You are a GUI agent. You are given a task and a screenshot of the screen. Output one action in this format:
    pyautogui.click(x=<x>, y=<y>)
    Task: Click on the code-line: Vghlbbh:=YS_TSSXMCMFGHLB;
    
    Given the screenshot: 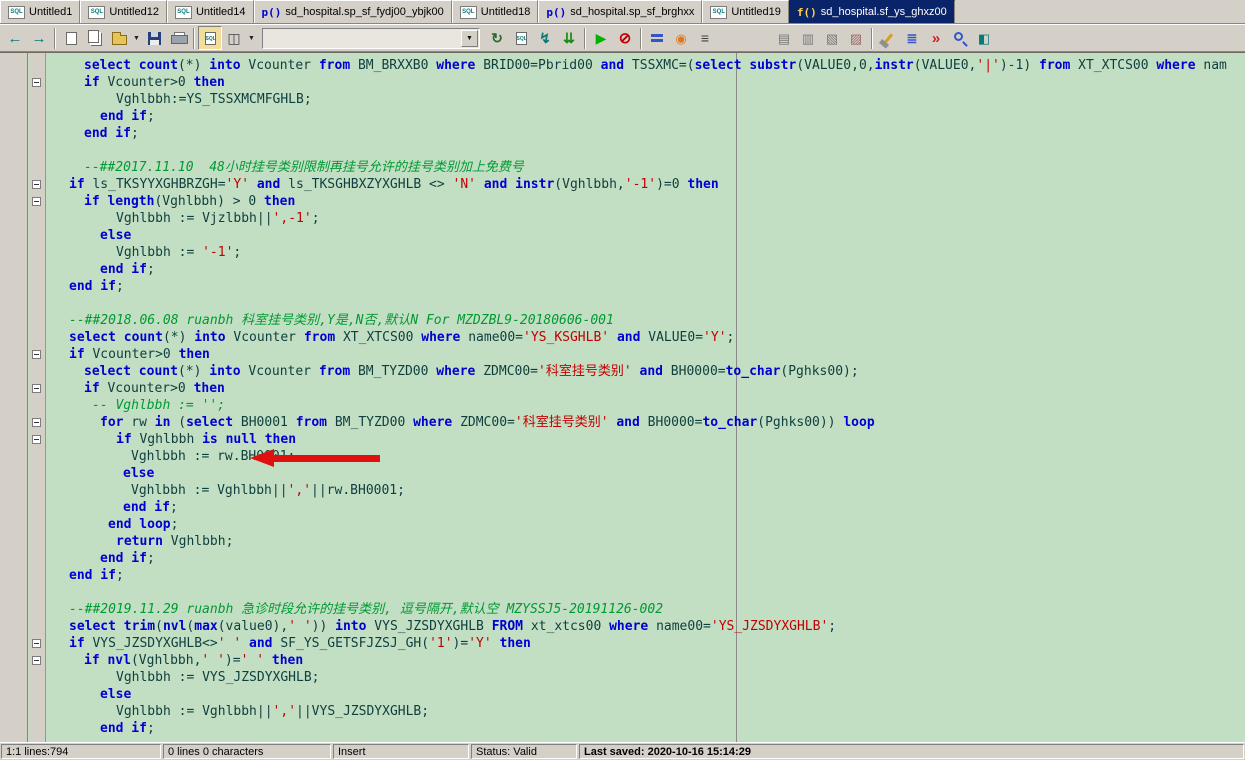 What is the action you would take?
    pyautogui.click(x=214, y=99)
    